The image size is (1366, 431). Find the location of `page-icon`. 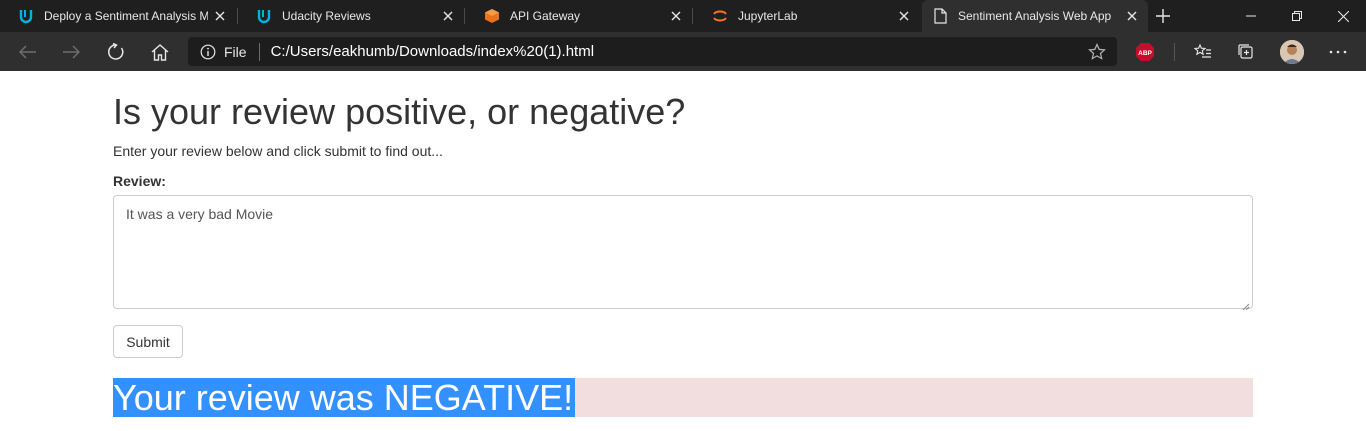

page-icon is located at coordinates (940, 16).